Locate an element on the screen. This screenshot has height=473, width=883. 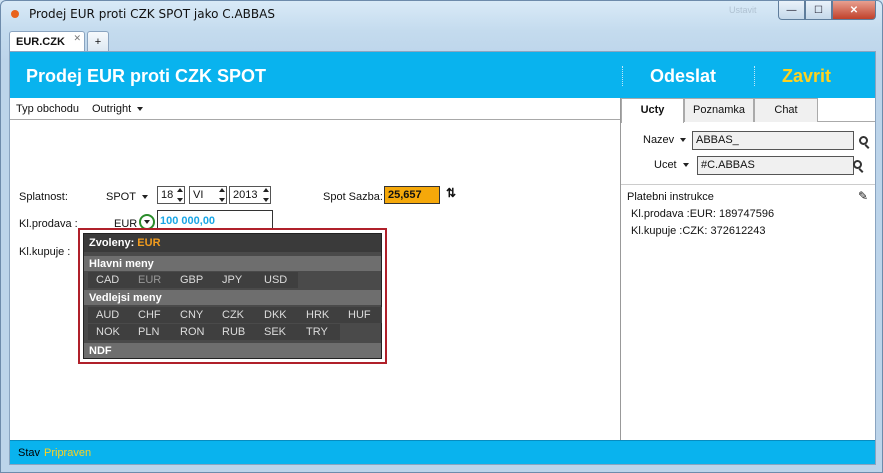
close-deal-button: Zavrit is located at coordinates (806, 76).